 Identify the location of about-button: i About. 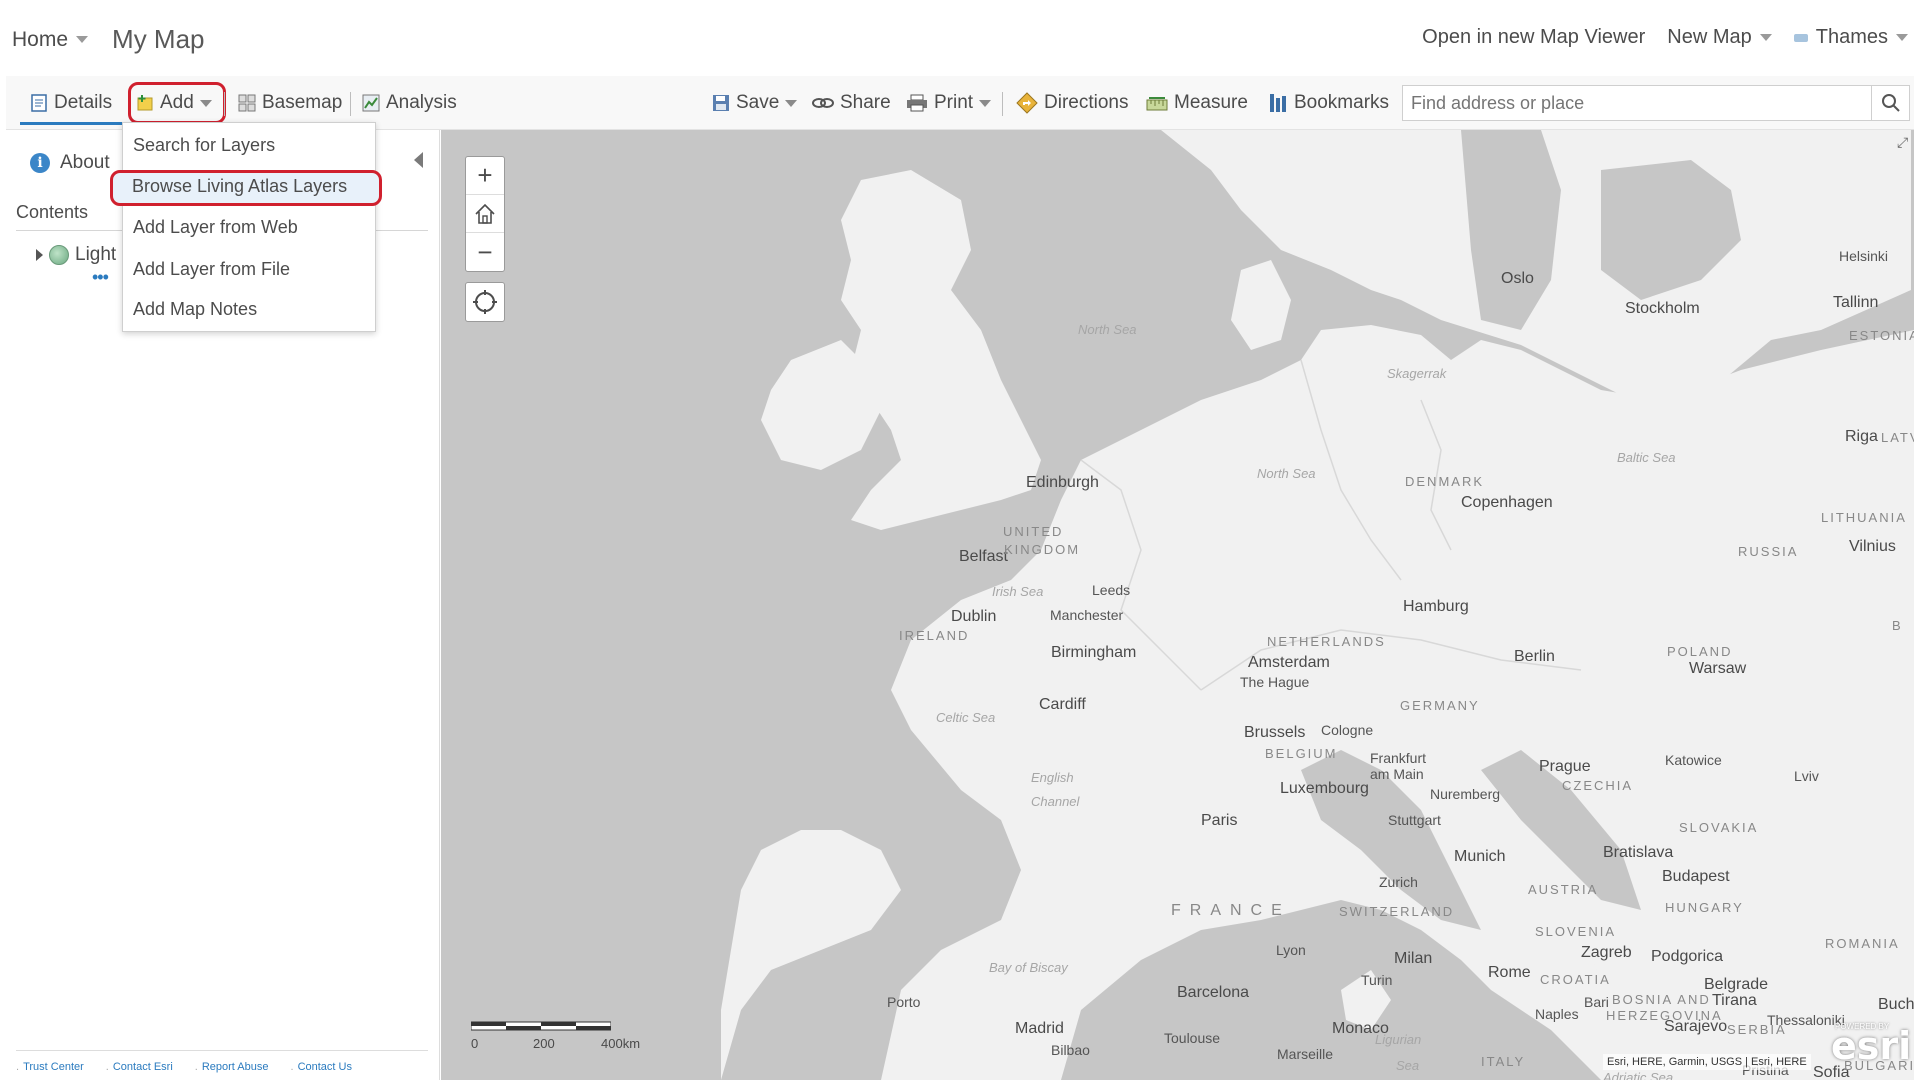
(70, 163).